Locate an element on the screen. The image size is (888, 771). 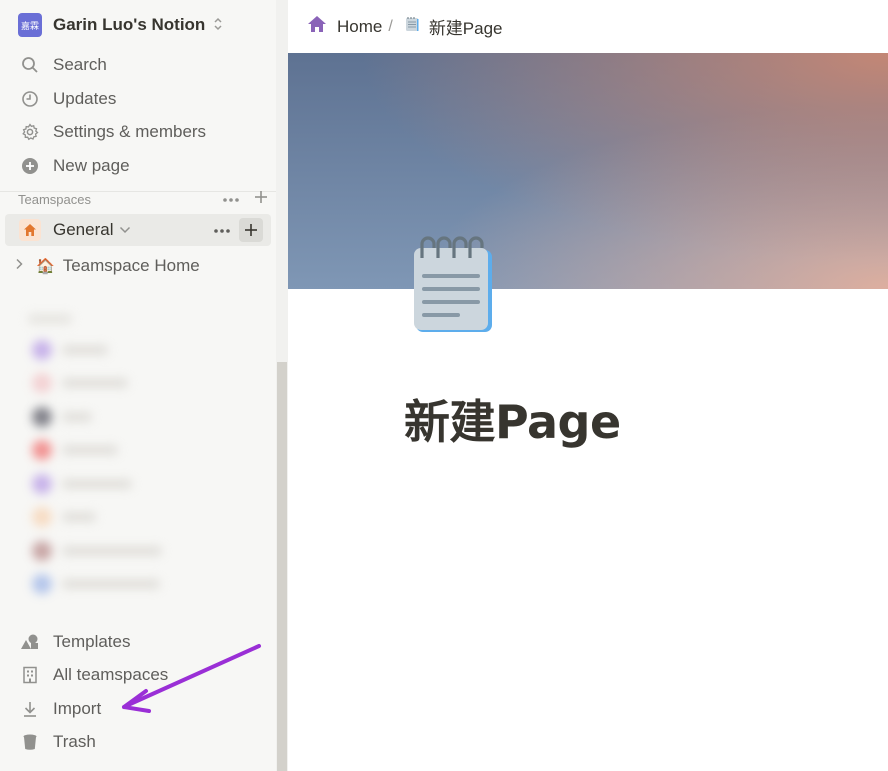
teamspaces-section-header: Teamspaces is located at coordinates (143, 199).